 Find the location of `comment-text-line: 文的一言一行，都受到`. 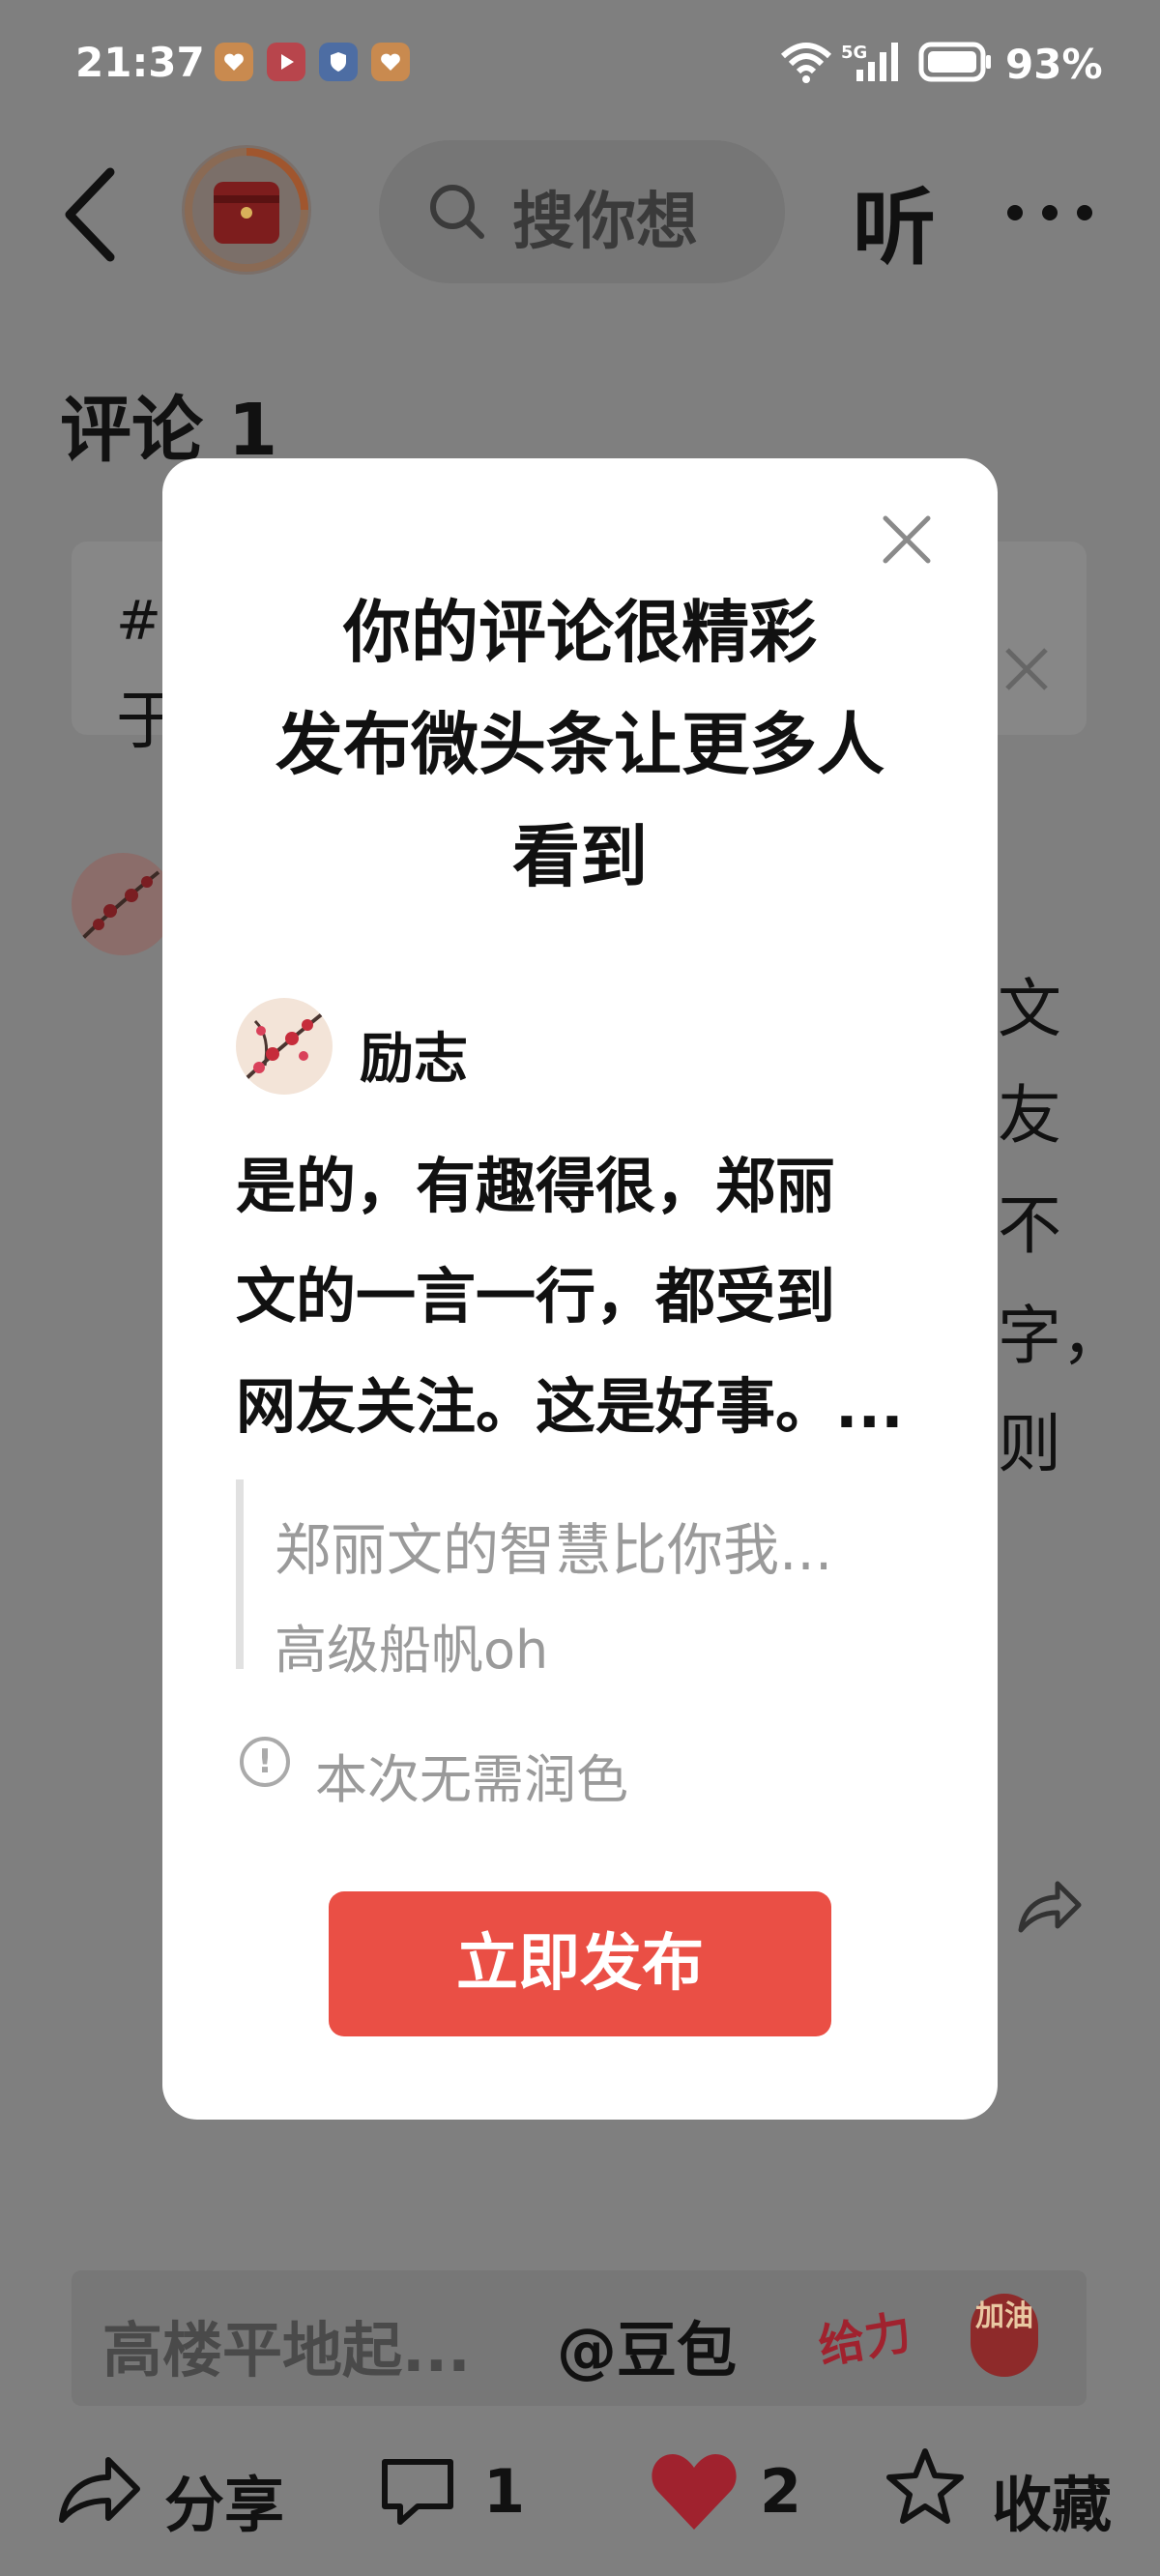

comment-text-line: 文的一言一行，都受到 is located at coordinates (536, 1296).